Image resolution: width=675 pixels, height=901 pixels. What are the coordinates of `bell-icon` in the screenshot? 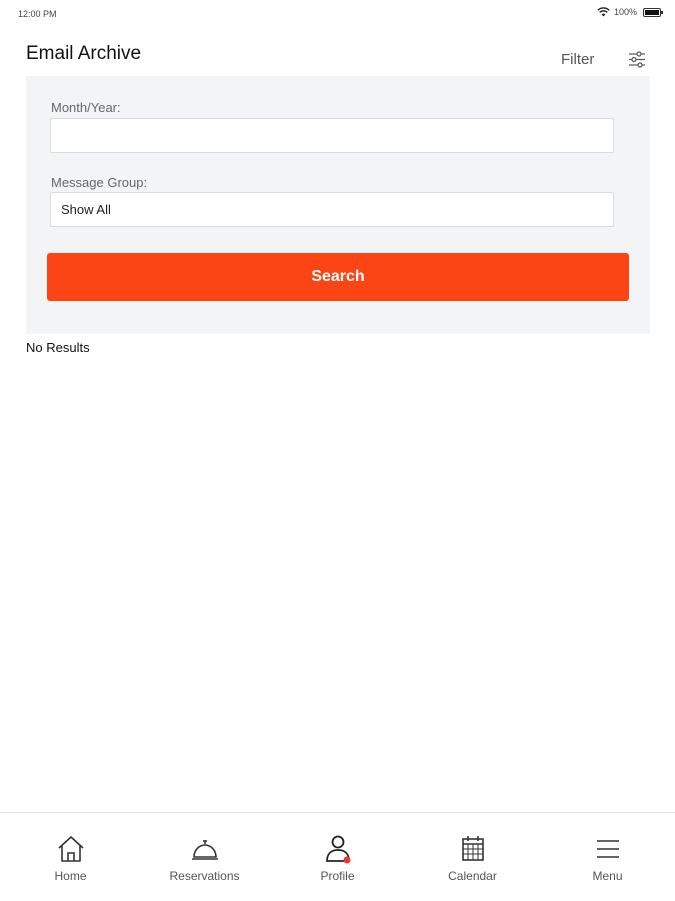 It's located at (205, 850).